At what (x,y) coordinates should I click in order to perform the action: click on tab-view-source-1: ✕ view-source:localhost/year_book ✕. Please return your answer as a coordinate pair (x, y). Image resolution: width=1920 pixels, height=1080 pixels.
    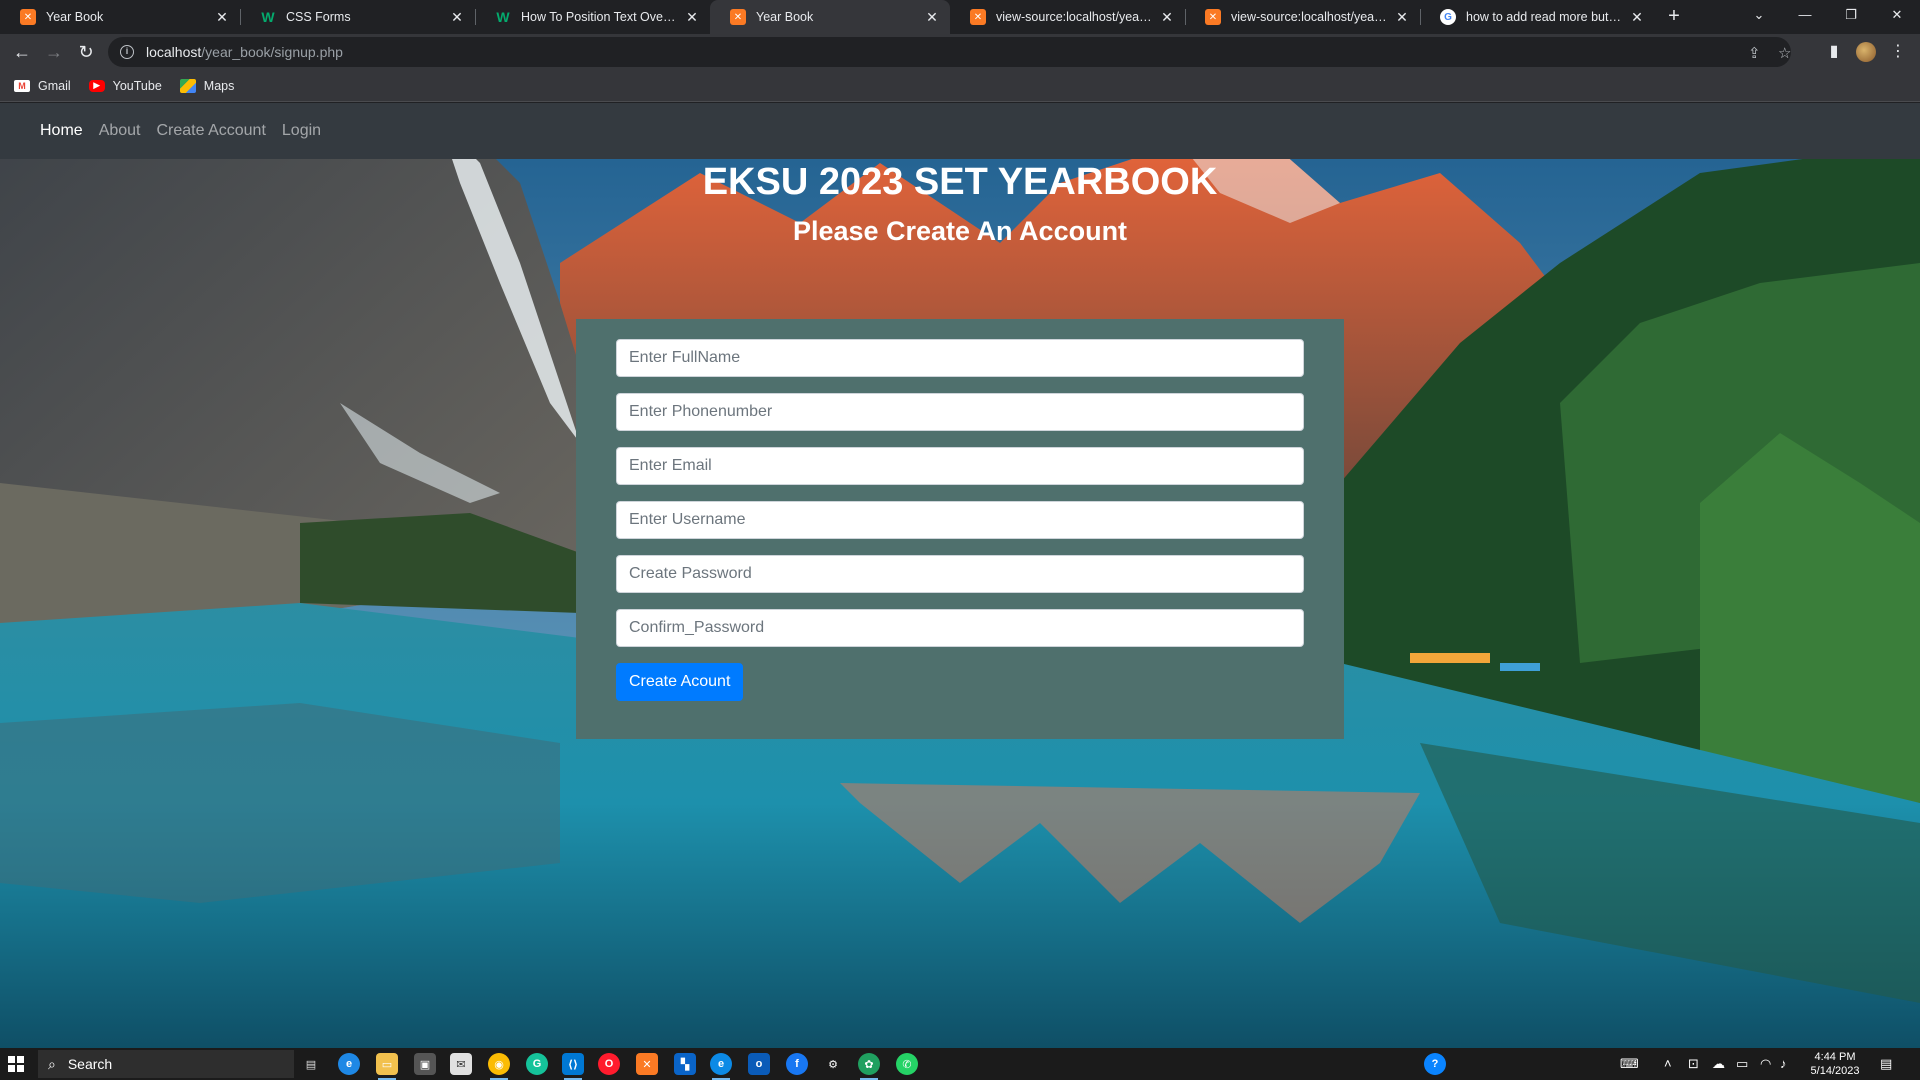
    Looking at the image, I should click on (1067, 17).